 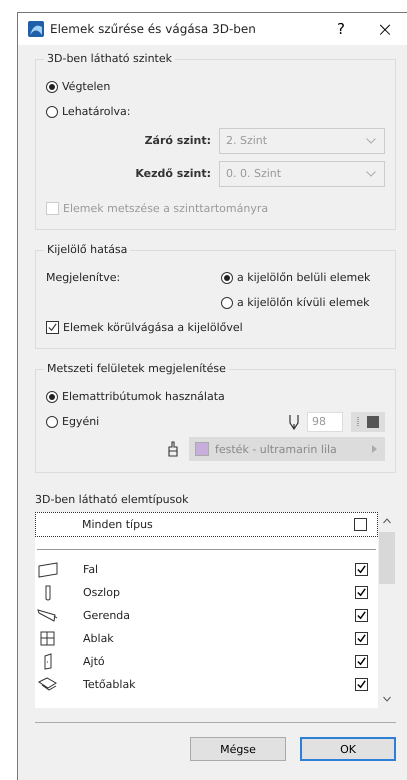 What do you see at coordinates (374, 449) in the screenshot?
I see `triangle-right-icon` at bounding box center [374, 449].